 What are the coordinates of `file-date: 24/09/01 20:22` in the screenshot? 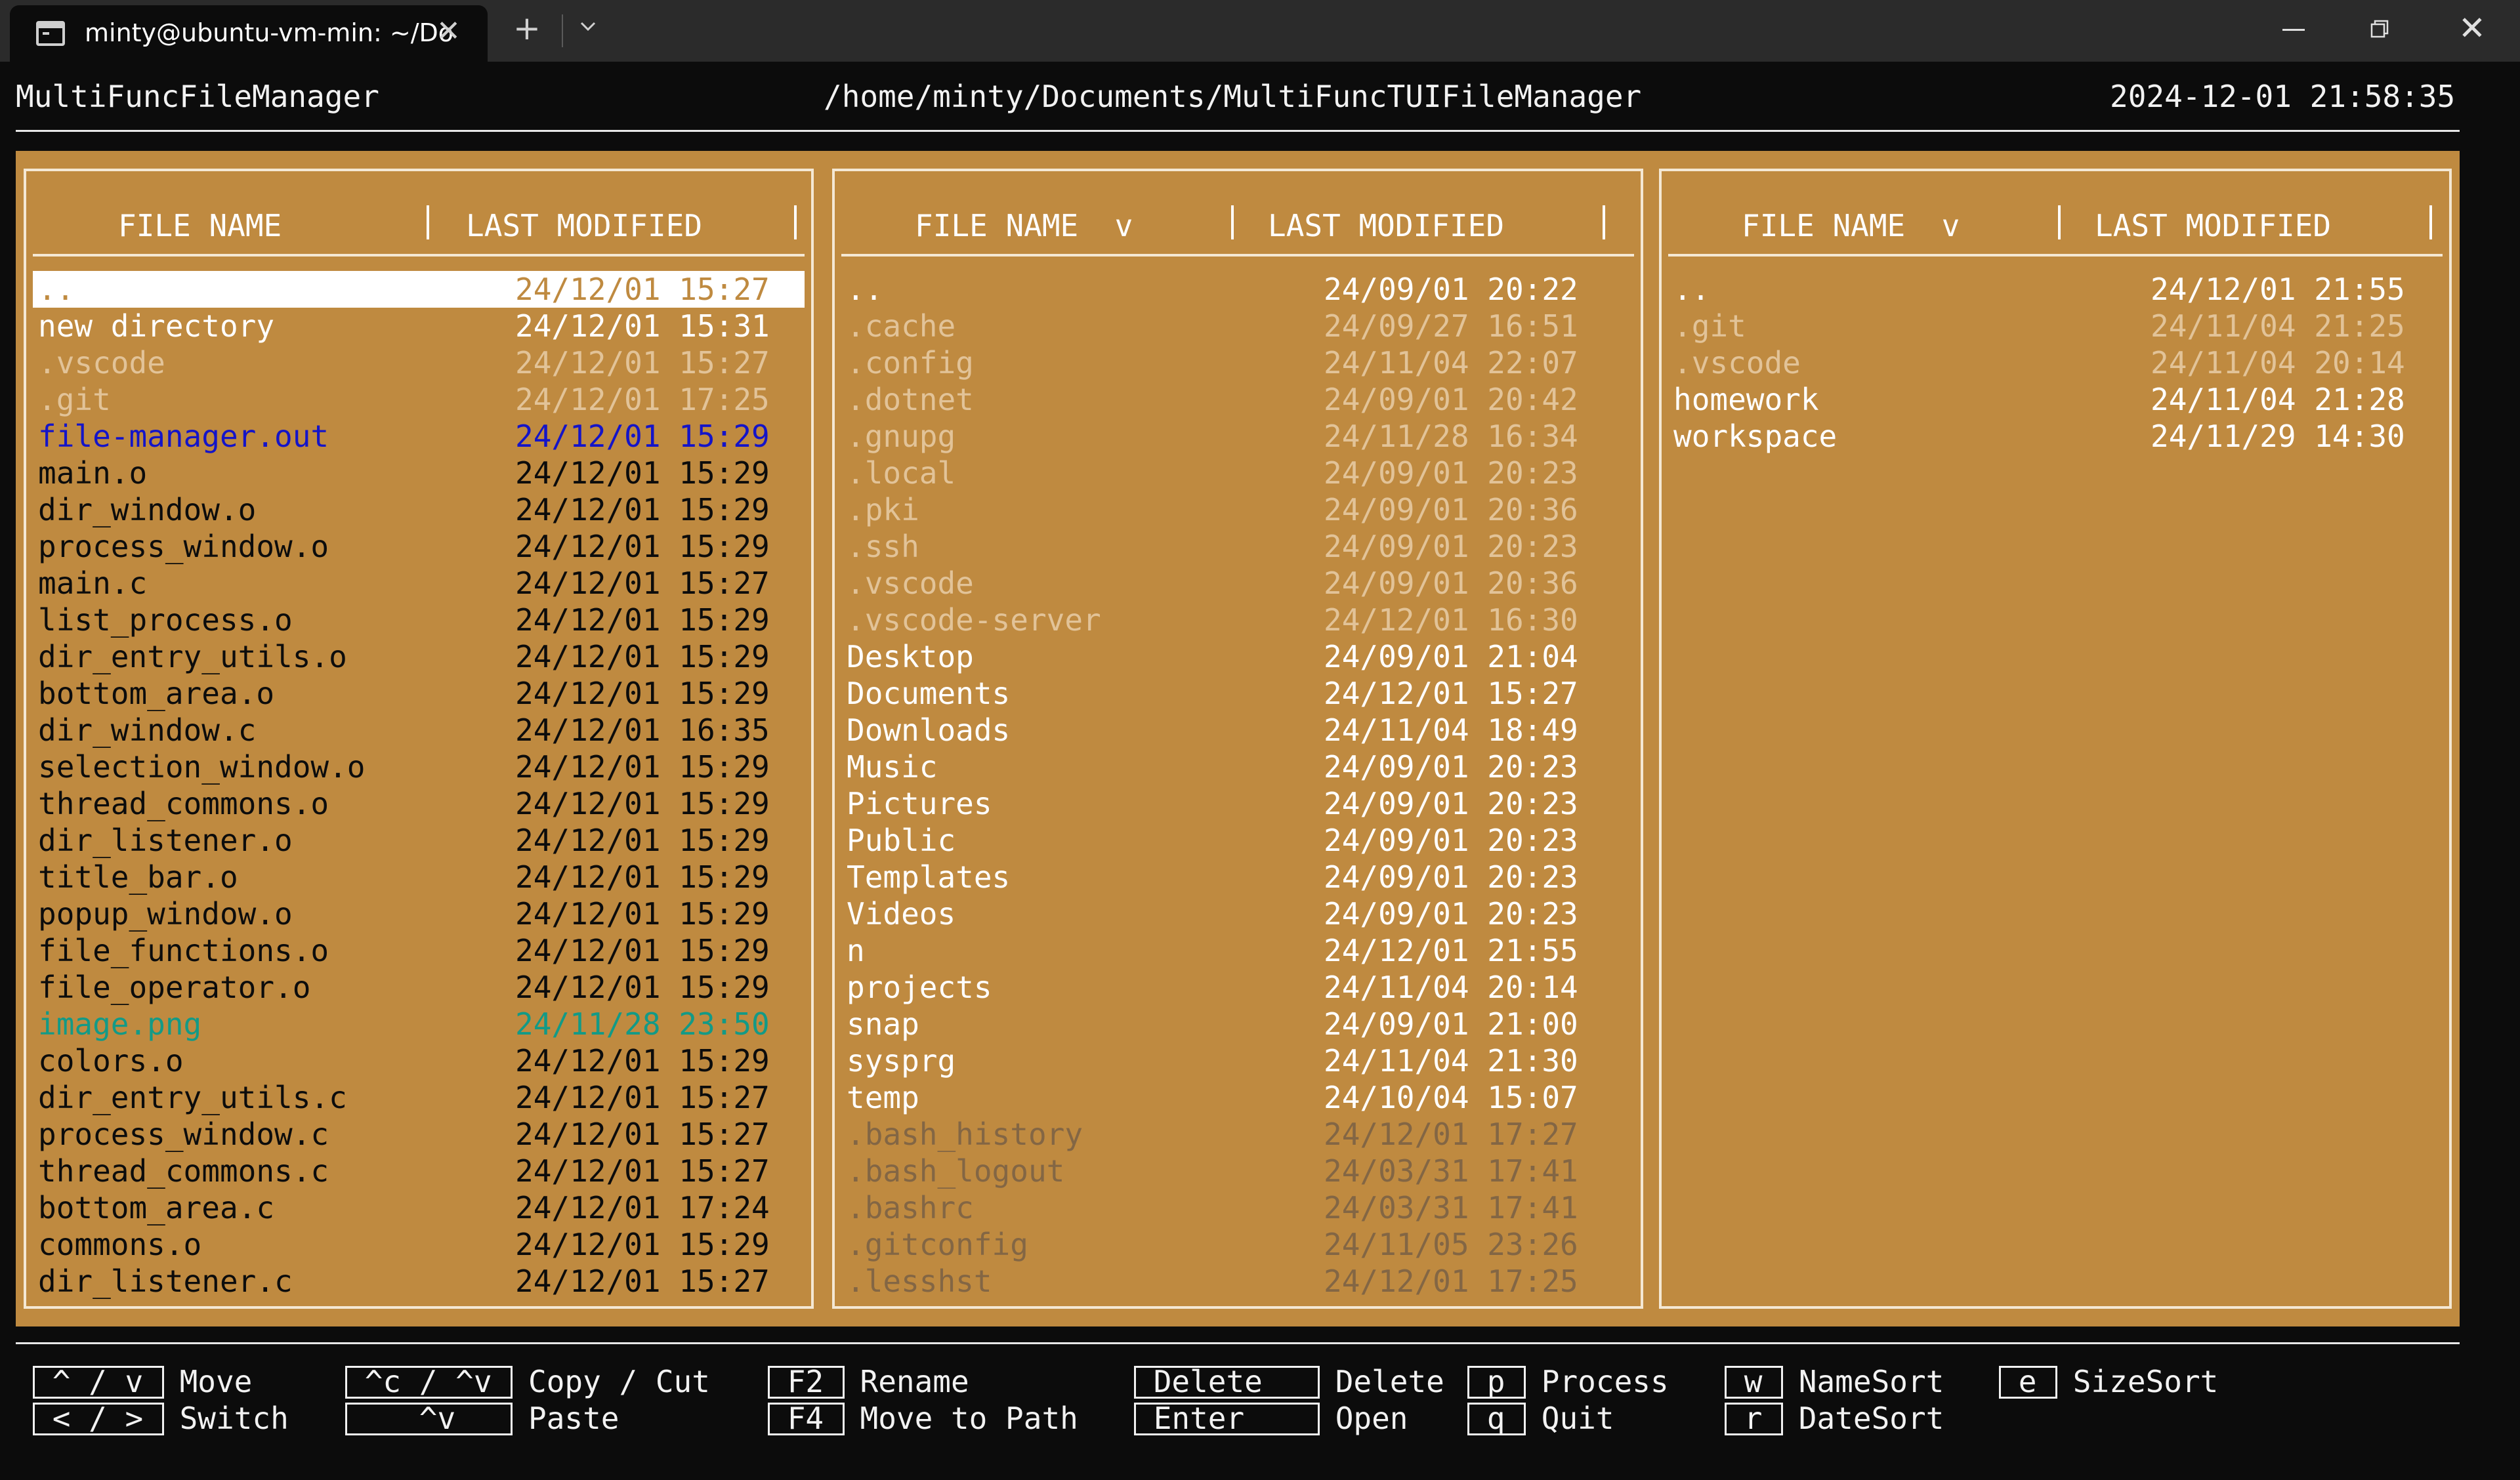 It's located at (1451, 289).